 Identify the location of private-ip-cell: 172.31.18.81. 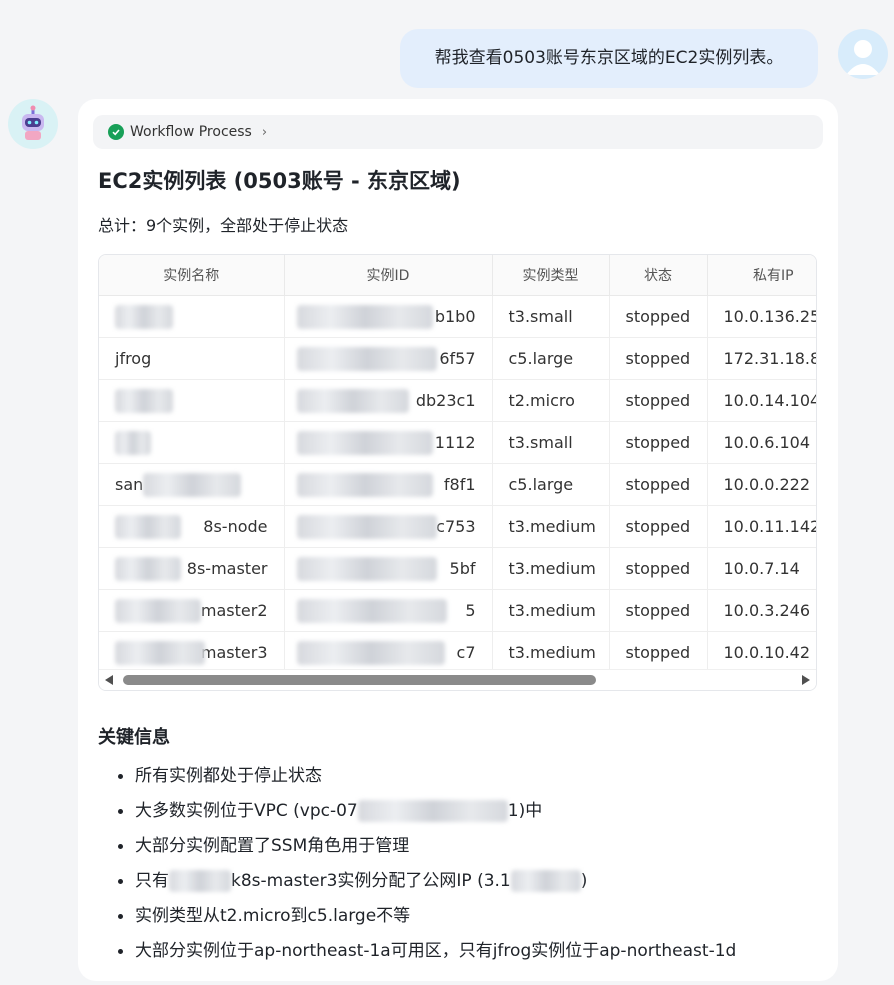
(761, 358).